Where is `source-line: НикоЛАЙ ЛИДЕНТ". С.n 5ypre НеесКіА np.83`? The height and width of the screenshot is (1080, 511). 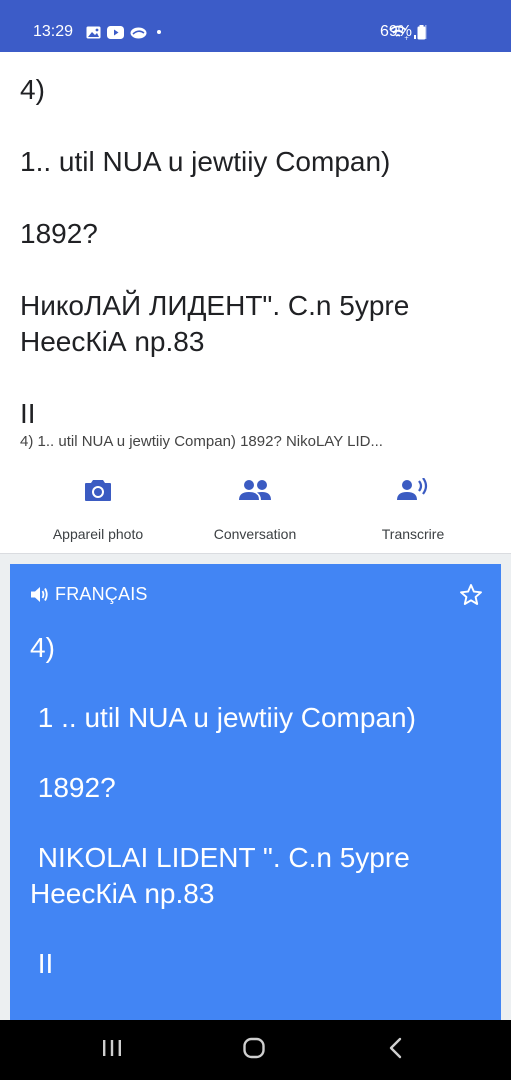 source-line: НикоЛАЙ ЛИДЕНТ". С.n 5ypre НеесКіА np.83 is located at coordinates (215, 323).